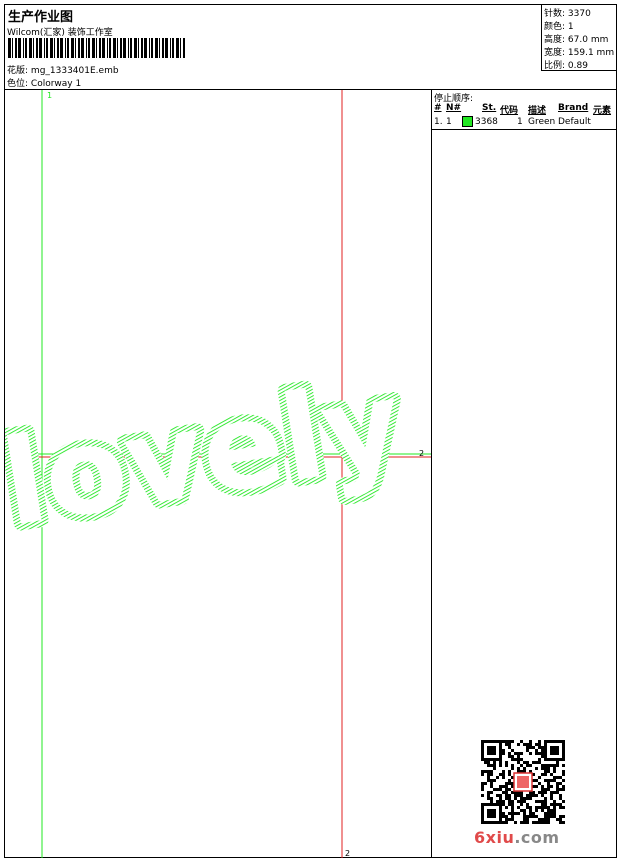 The height and width of the screenshot is (861, 620). What do you see at coordinates (18, 71) in the screenshot?
I see `pattern-label: 花版:` at bounding box center [18, 71].